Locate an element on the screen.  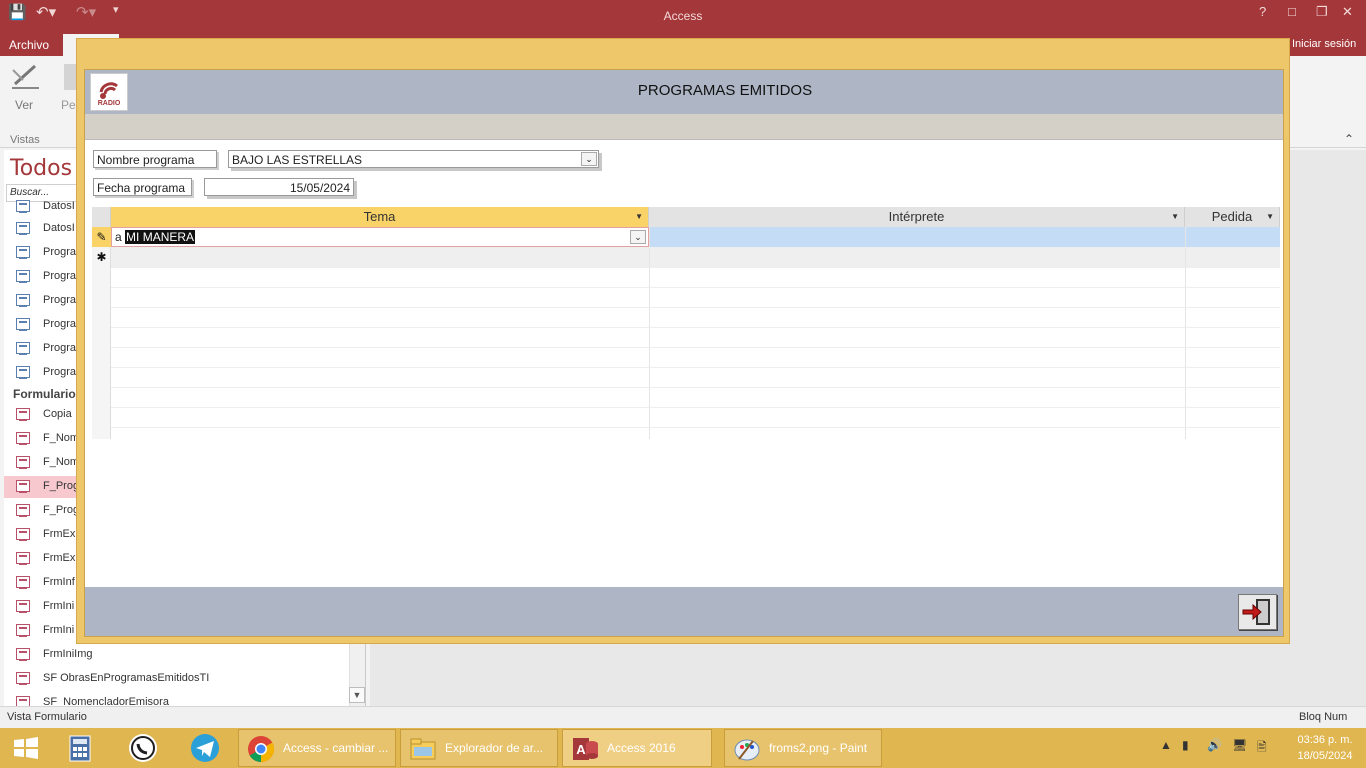
new-record-icon: ✱ is located at coordinates (101, 257).